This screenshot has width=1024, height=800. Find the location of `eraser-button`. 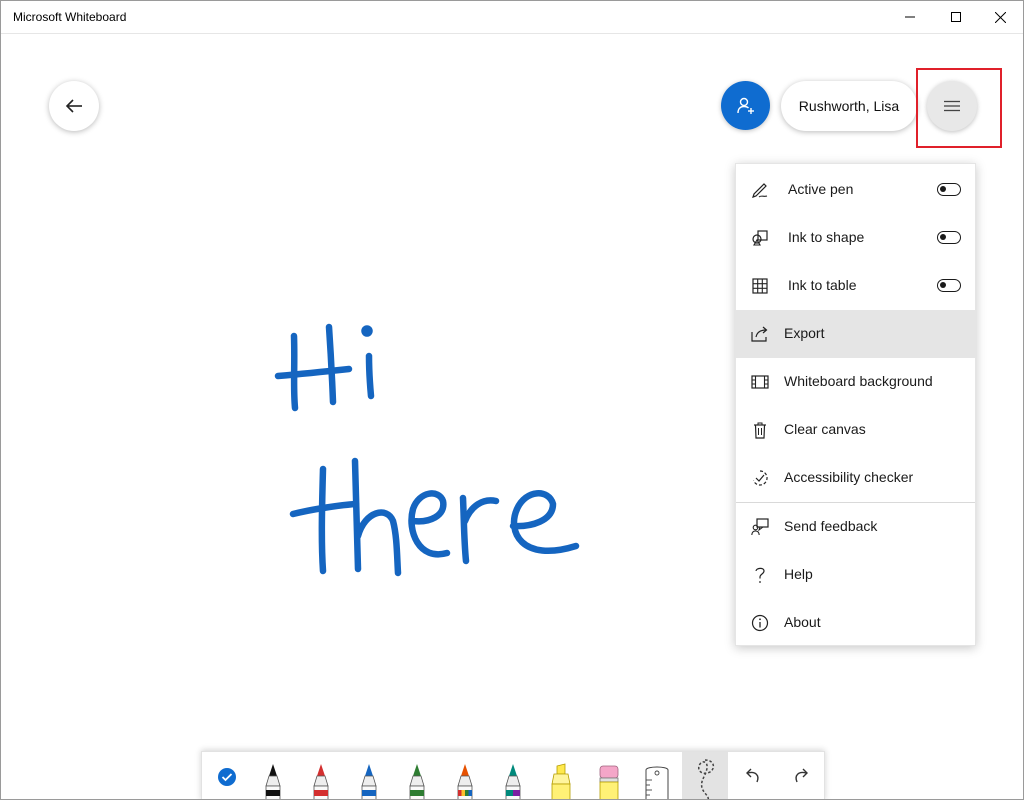

eraser-button is located at coordinates (609, 775).